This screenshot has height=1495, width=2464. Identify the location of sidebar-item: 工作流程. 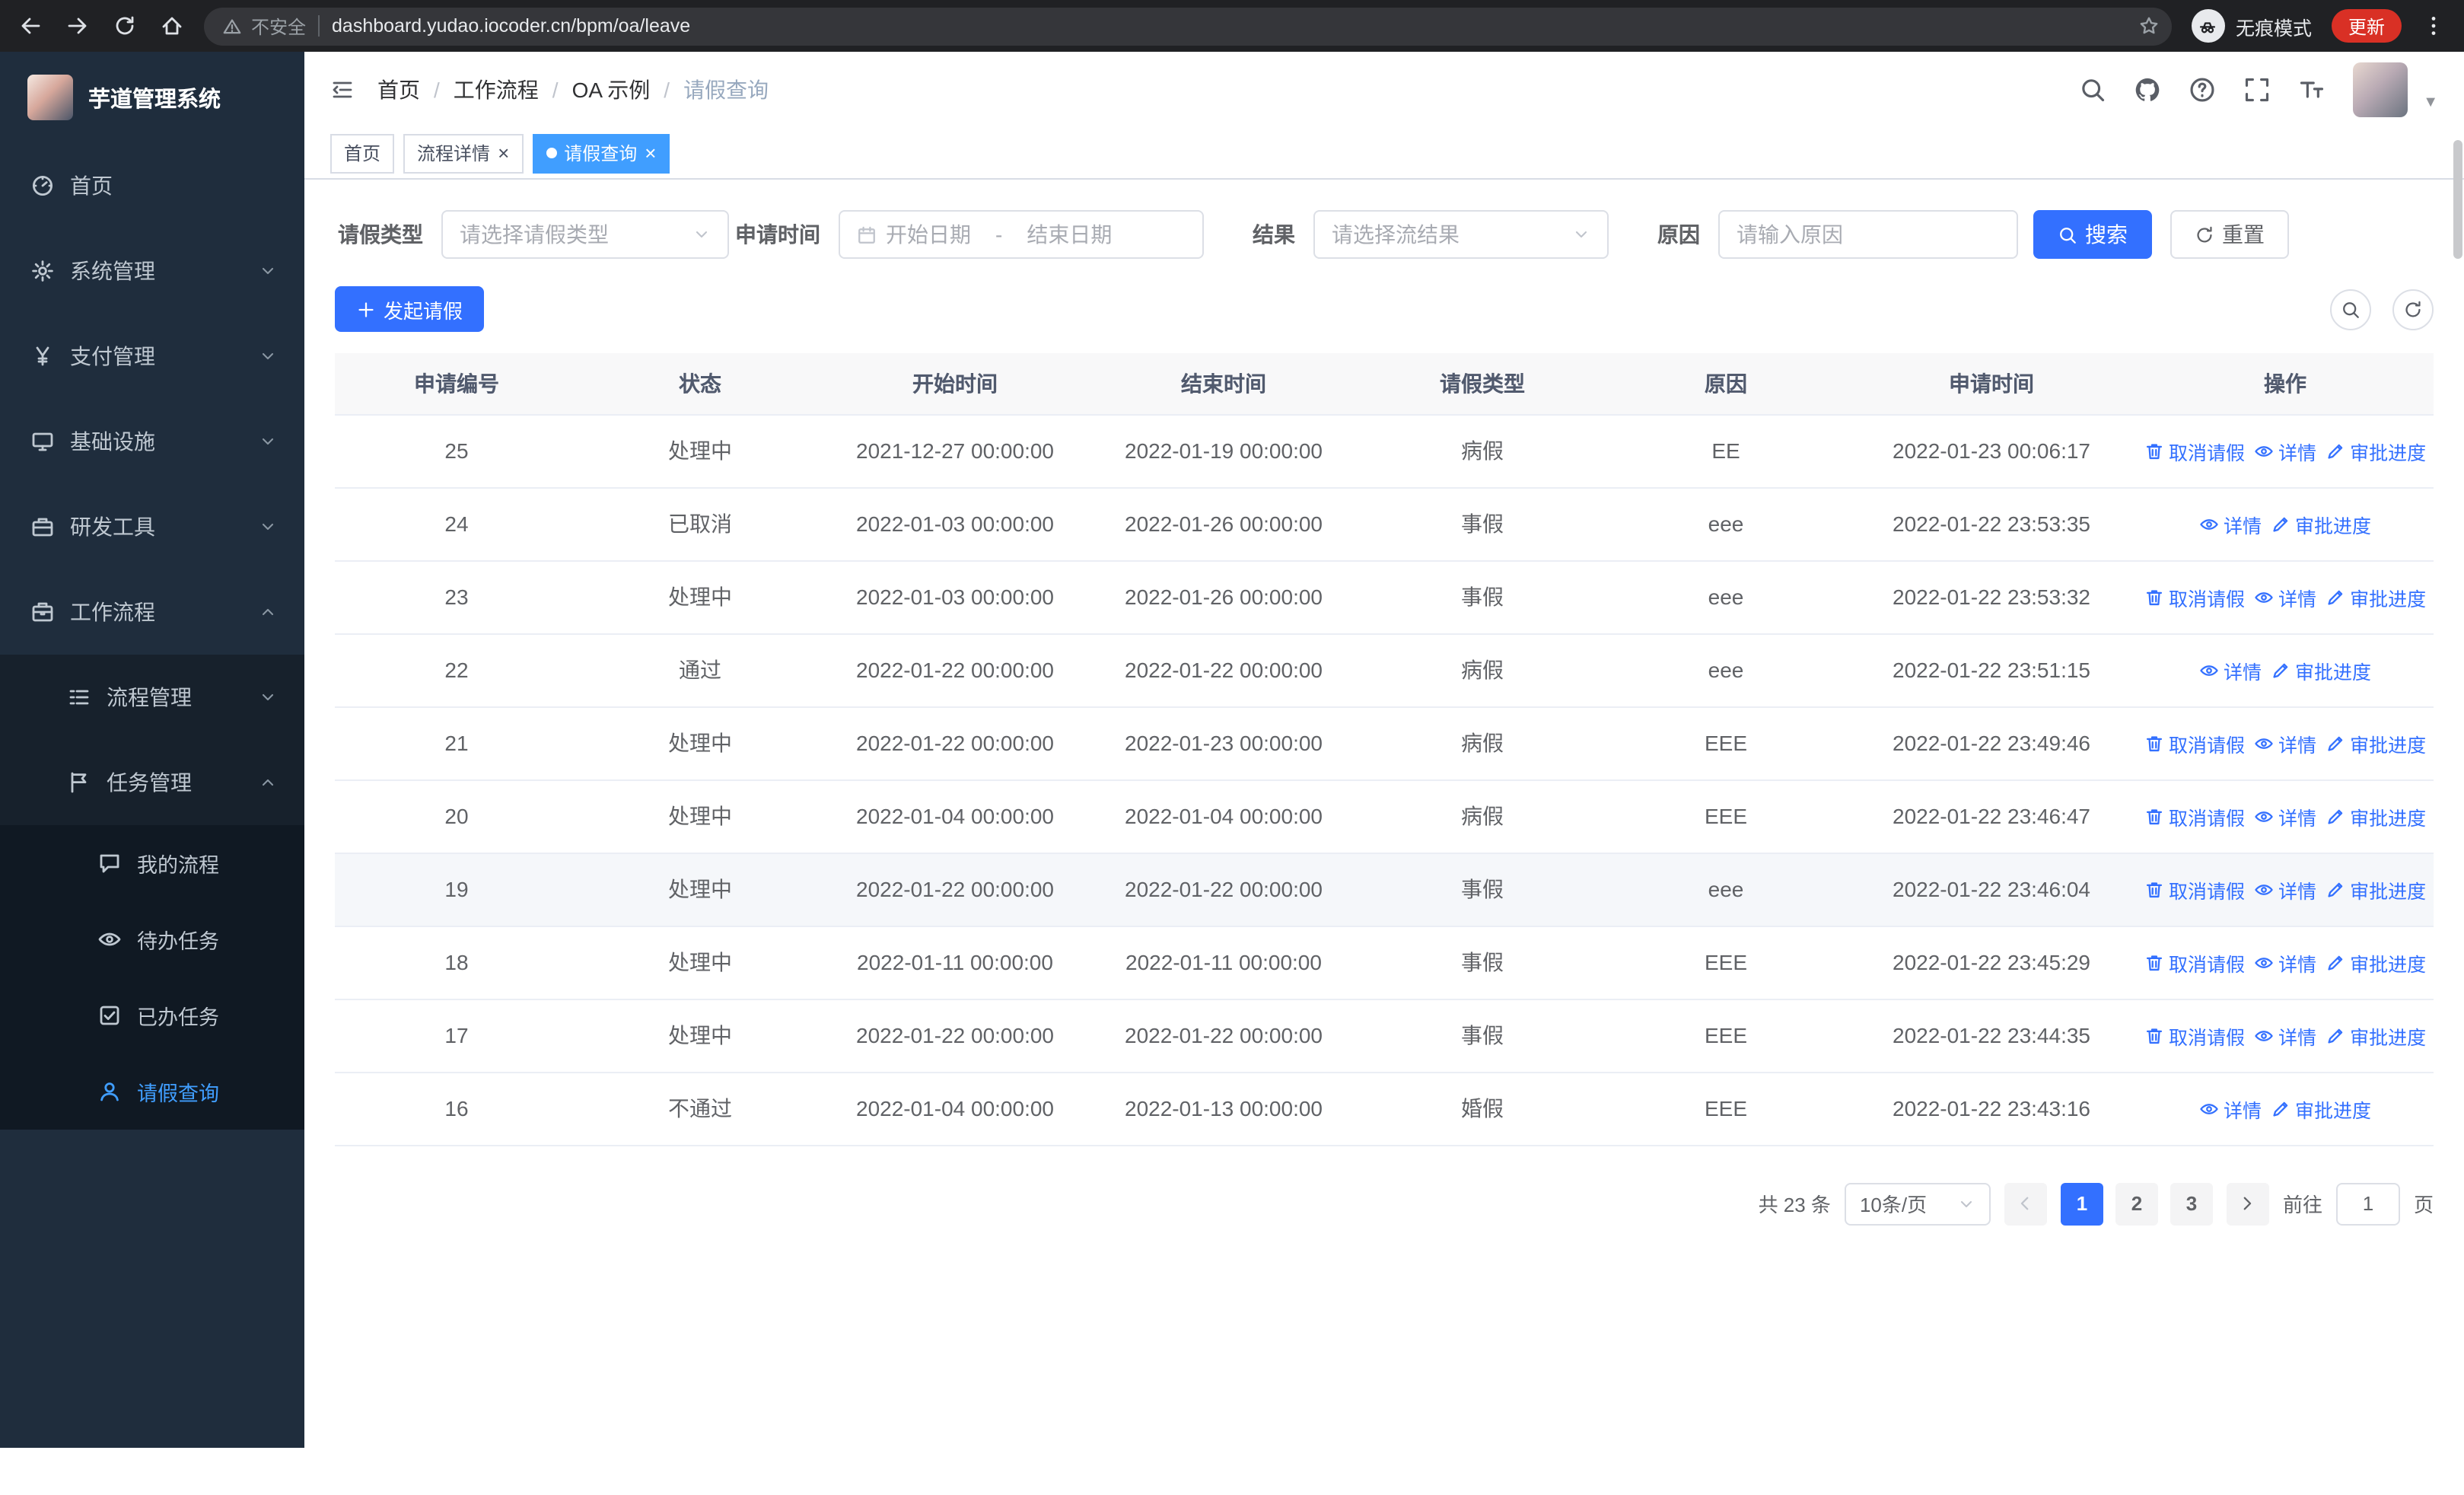
(152, 612).